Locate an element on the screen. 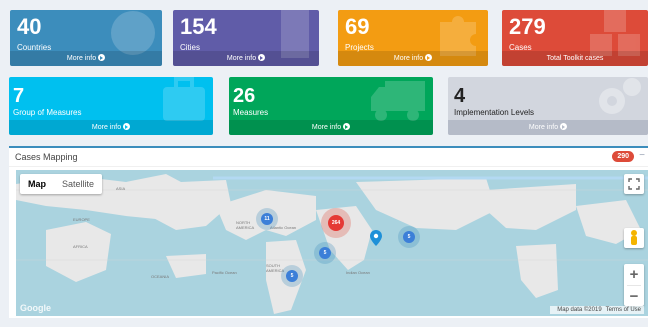 This screenshot has height=327, width=648. fullscreen-icon is located at coordinates (634, 184).